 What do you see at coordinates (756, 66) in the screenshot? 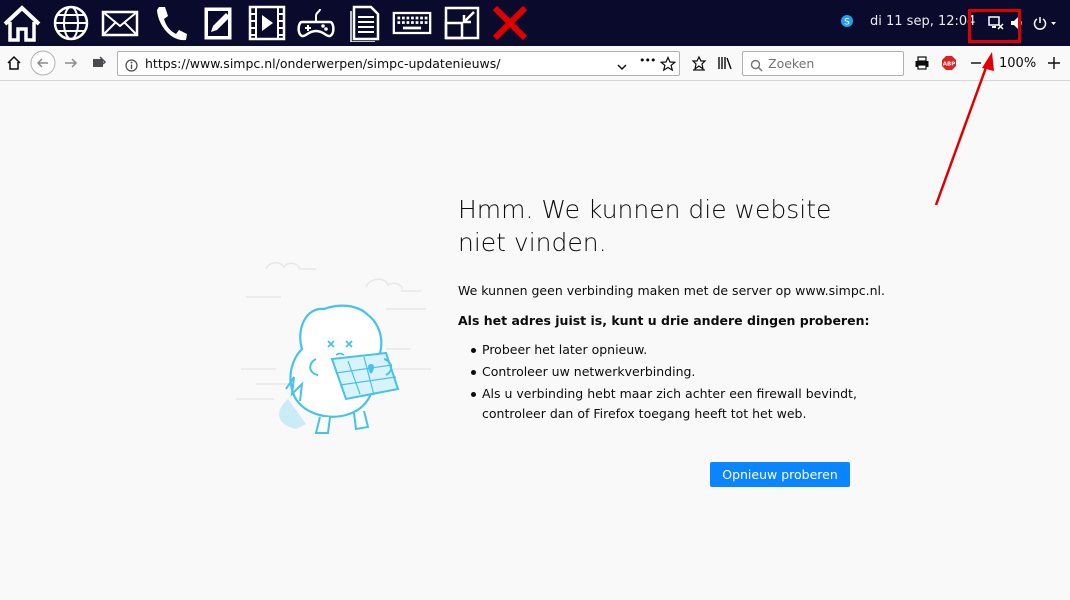
I see `search-icon` at bounding box center [756, 66].